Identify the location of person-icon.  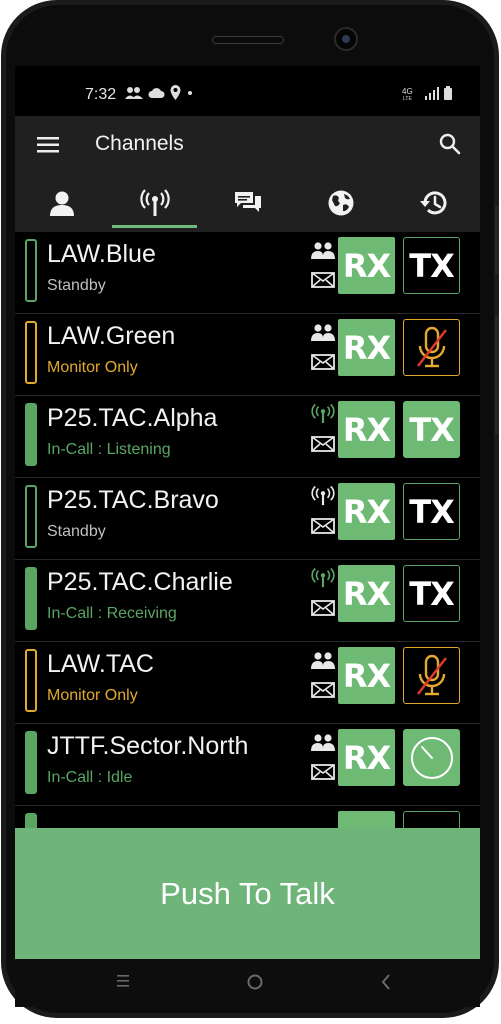
(61, 203).